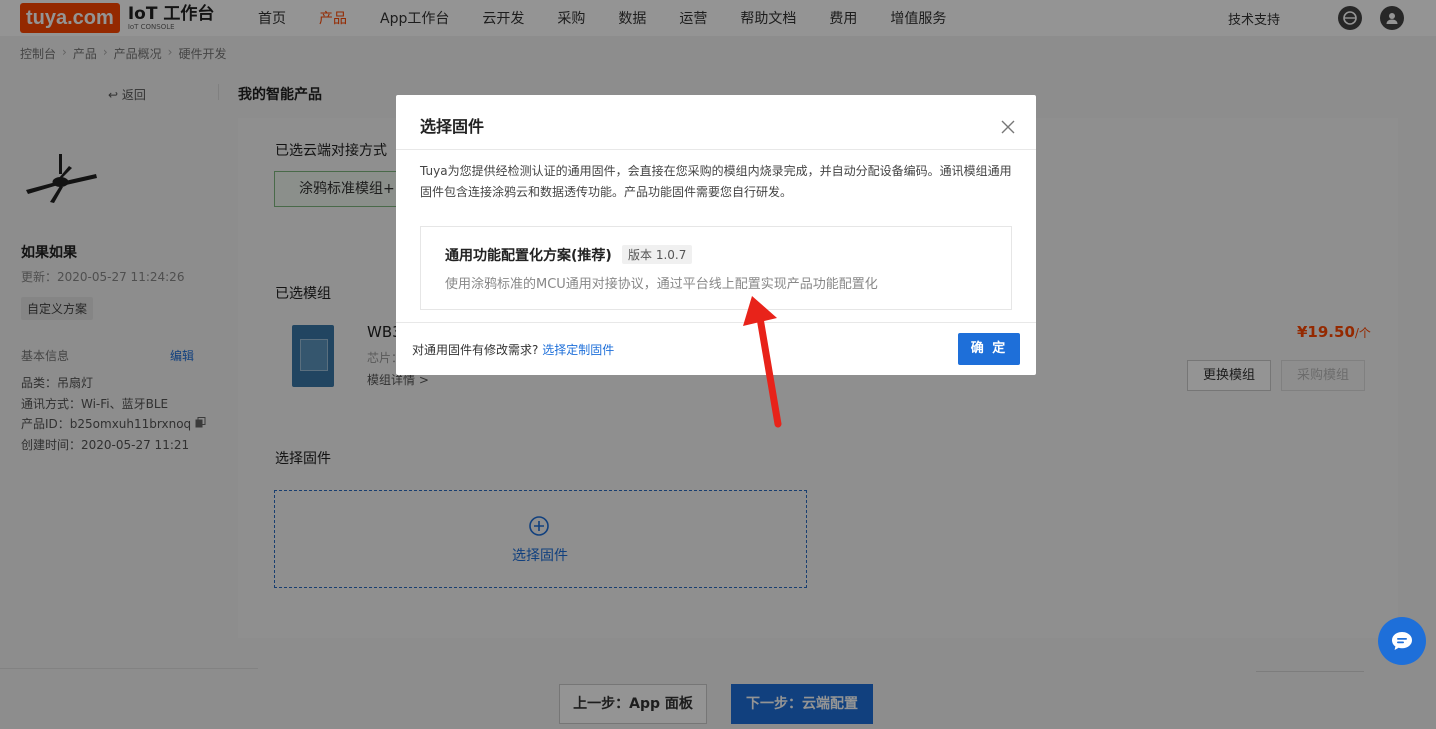 This screenshot has height=729, width=1436. I want to click on chat-icon, so click(1402, 641).